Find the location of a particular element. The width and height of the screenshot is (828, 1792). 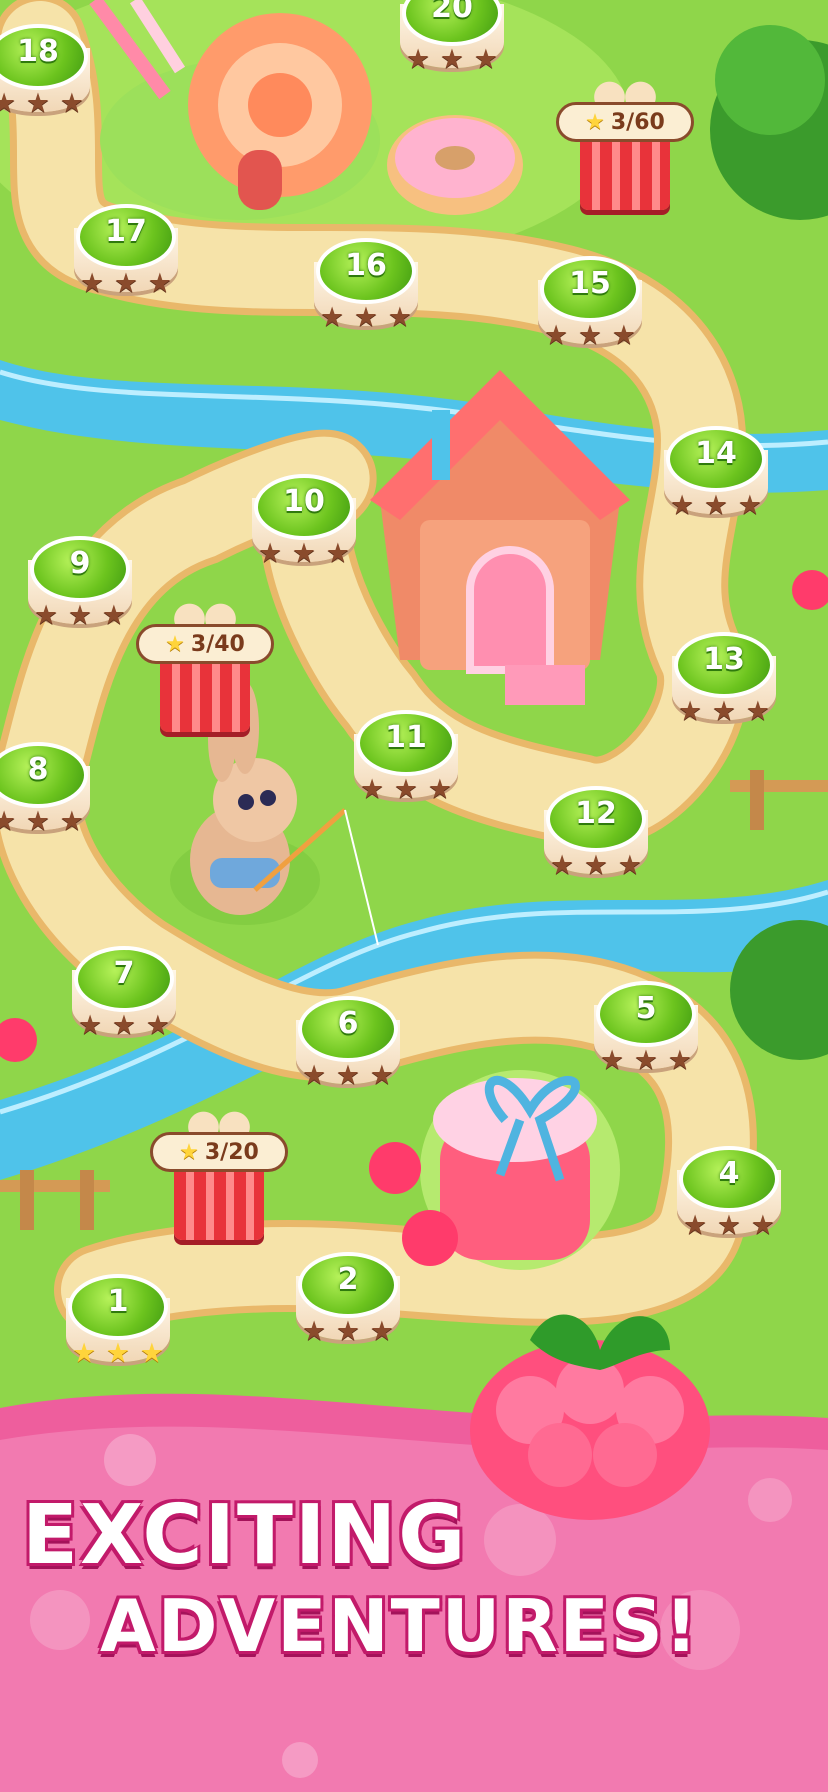

level-number: 5 is located at coordinates (646, 1008).